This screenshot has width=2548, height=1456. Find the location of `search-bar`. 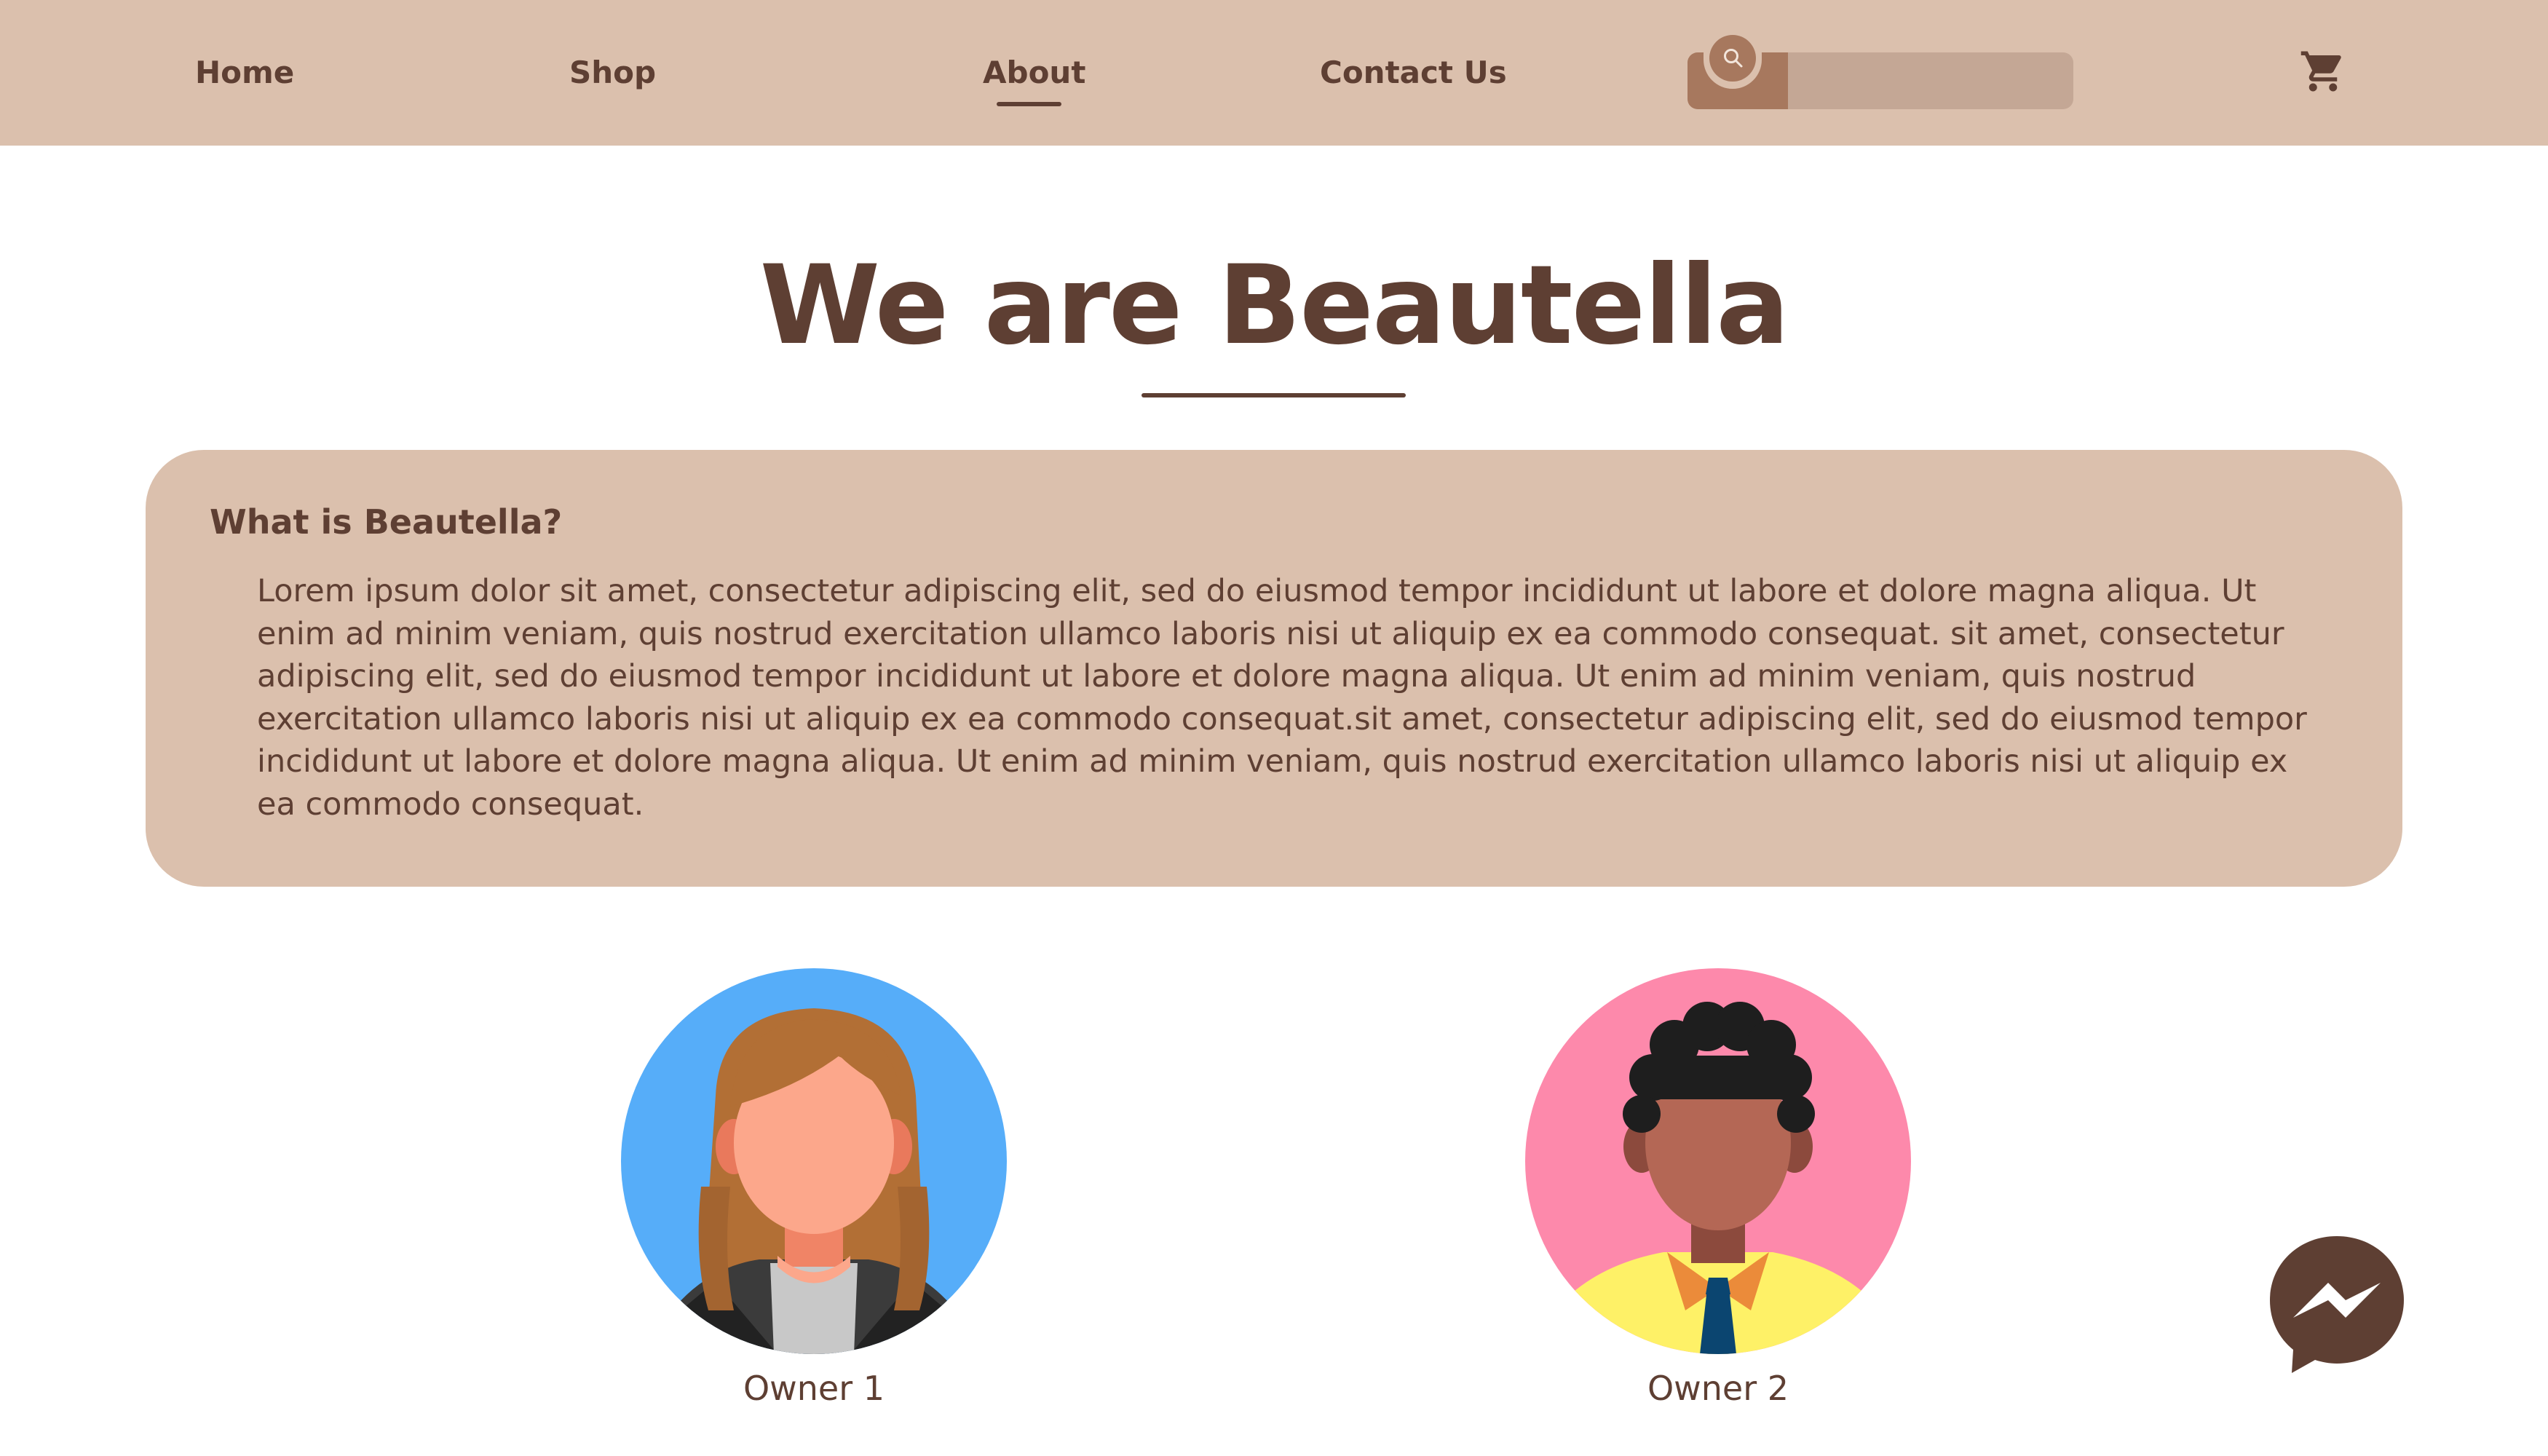

search-bar is located at coordinates (1880, 72).